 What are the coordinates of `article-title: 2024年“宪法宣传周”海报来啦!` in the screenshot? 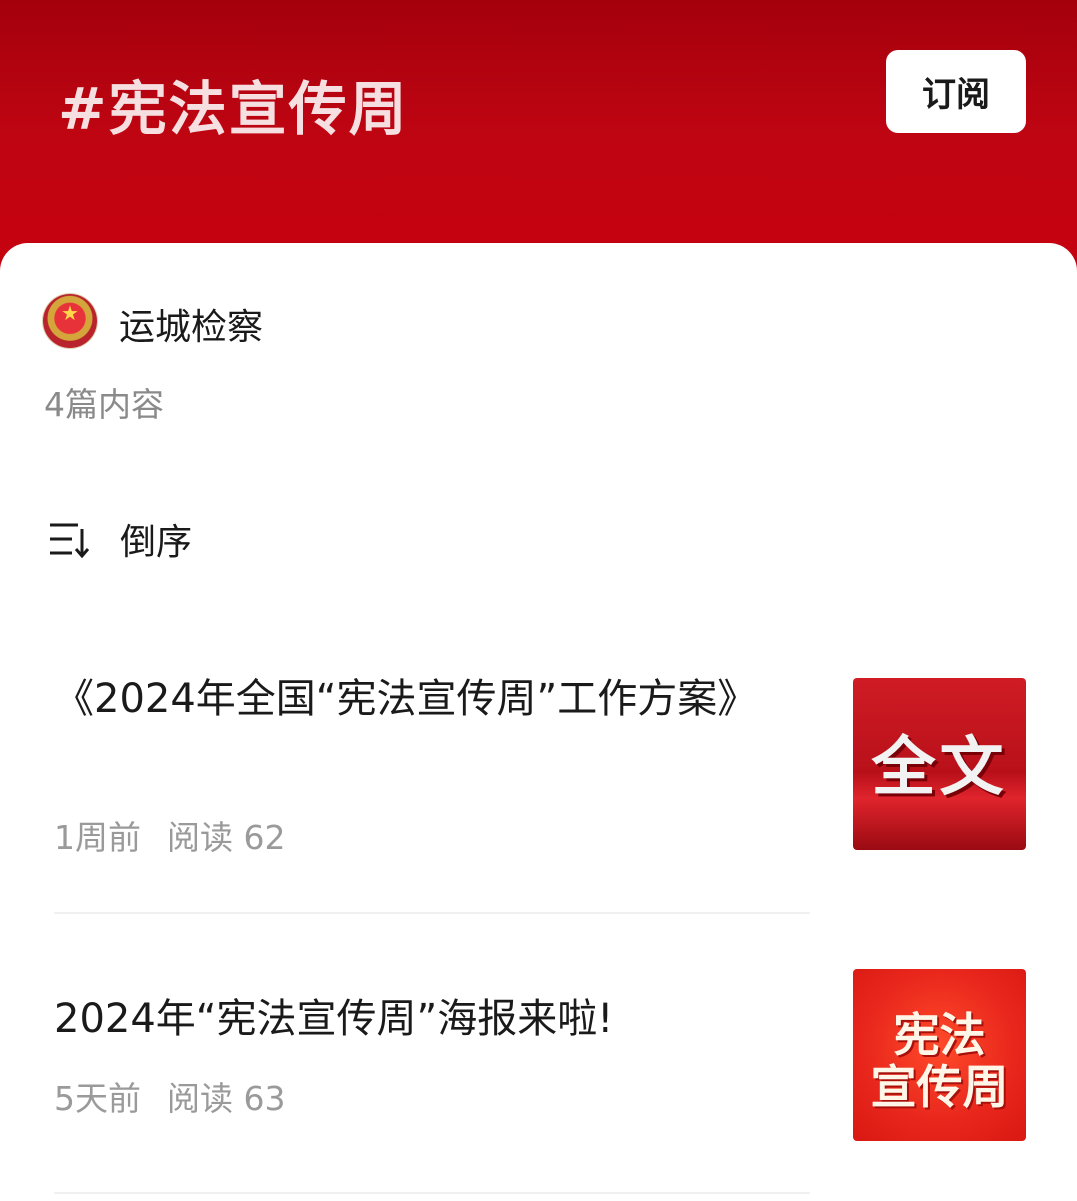 It's located at (334, 1019).